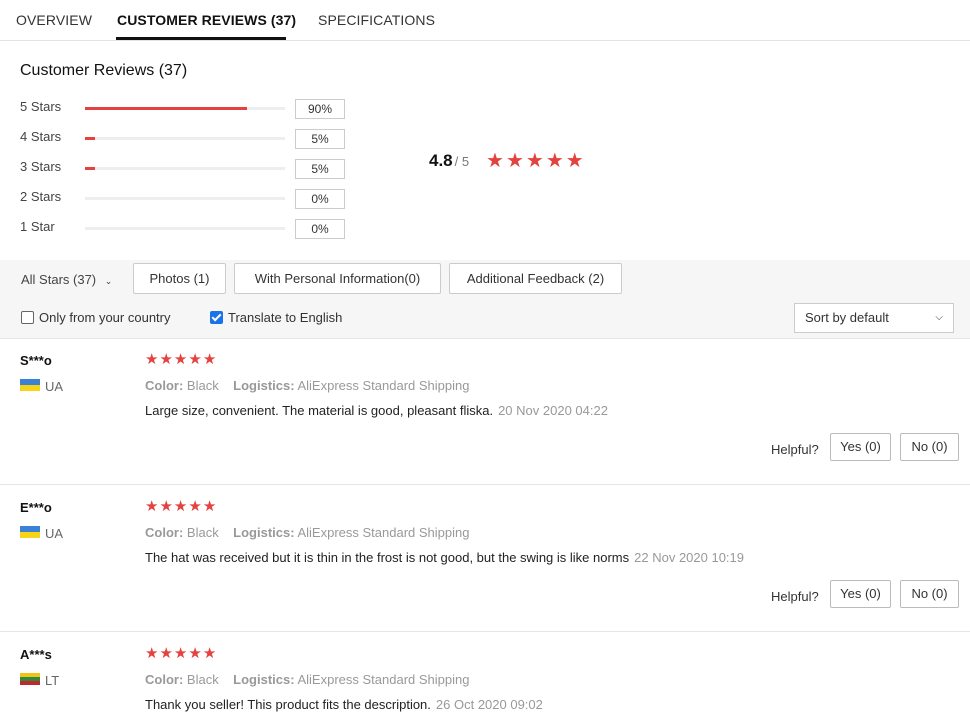 Image resolution: width=970 pixels, height=722 pixels. Describe the element at coordinates (52, 680) in the screenshot. I see `reviewer-country: LT` at that location.